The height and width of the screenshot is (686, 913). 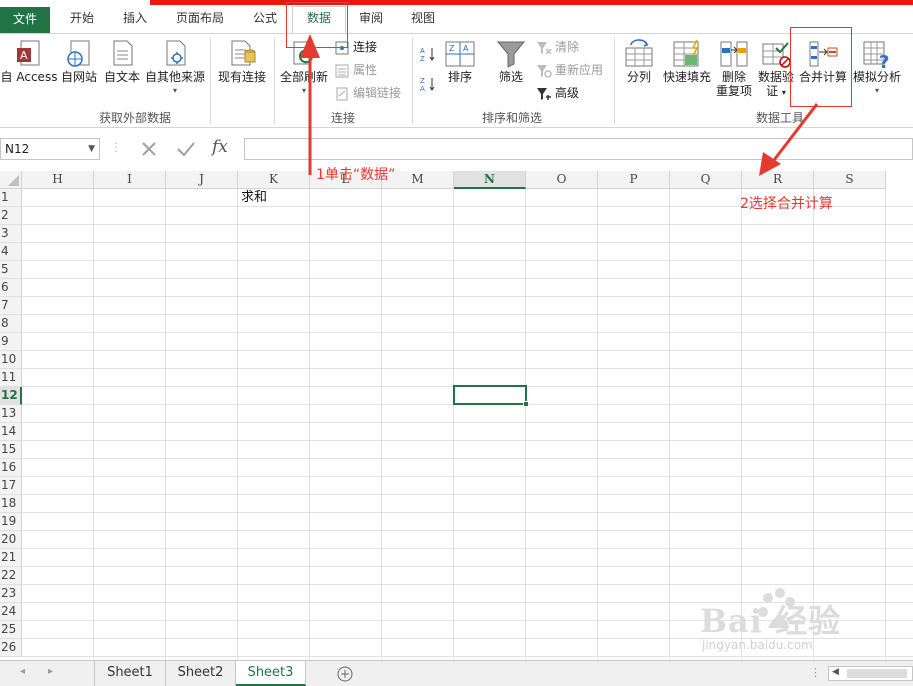 What do you see at coordinates (544, 94) in the screenshot?
I see `advanced-filter-icon` at bounding box center [544, 94].